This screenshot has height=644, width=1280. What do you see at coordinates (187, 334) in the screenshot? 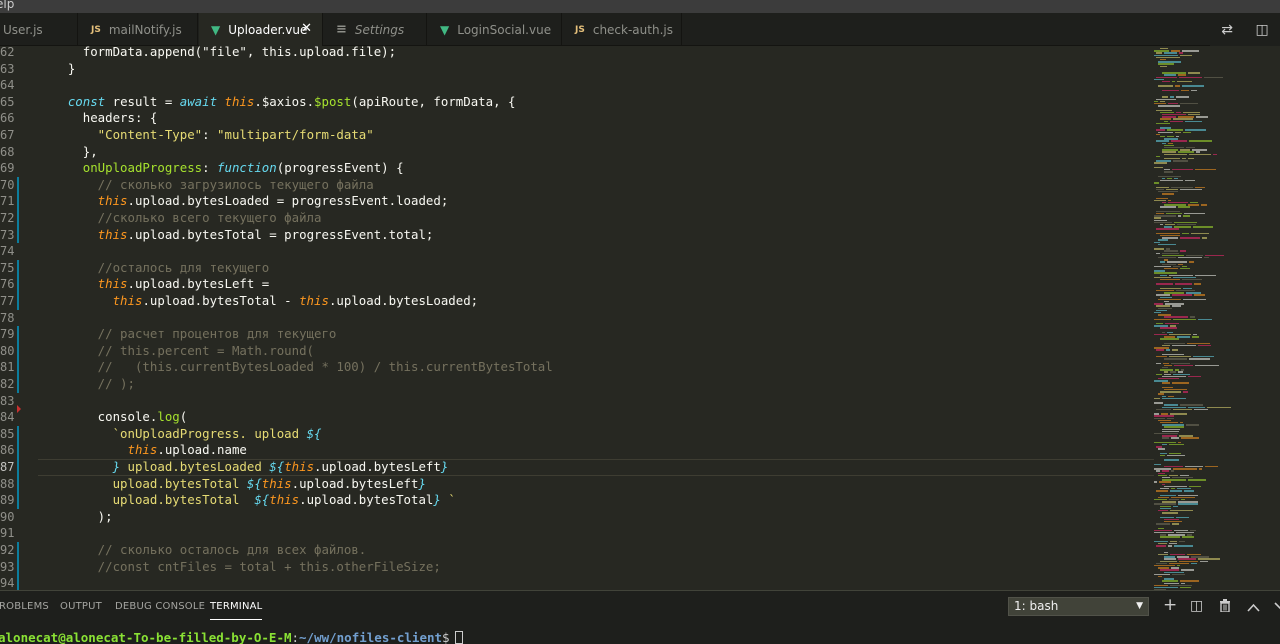
I see `code-line: // расчет процентов для текущего` at bounding box center [187, 334].